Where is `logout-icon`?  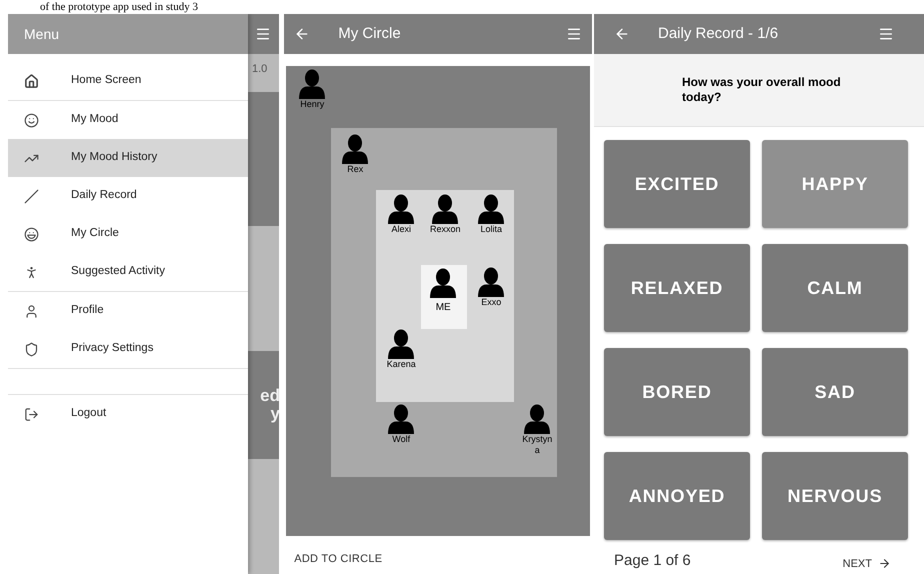 logout-icon is located at coordinates (31, 414).